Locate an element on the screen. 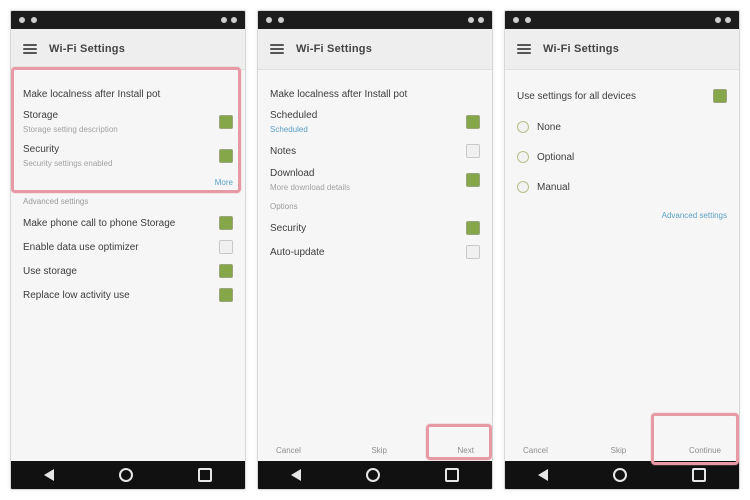 This screenshot has height=500, width=750. checkbox-list-1-checkbox is located at coordinates (226, 271).